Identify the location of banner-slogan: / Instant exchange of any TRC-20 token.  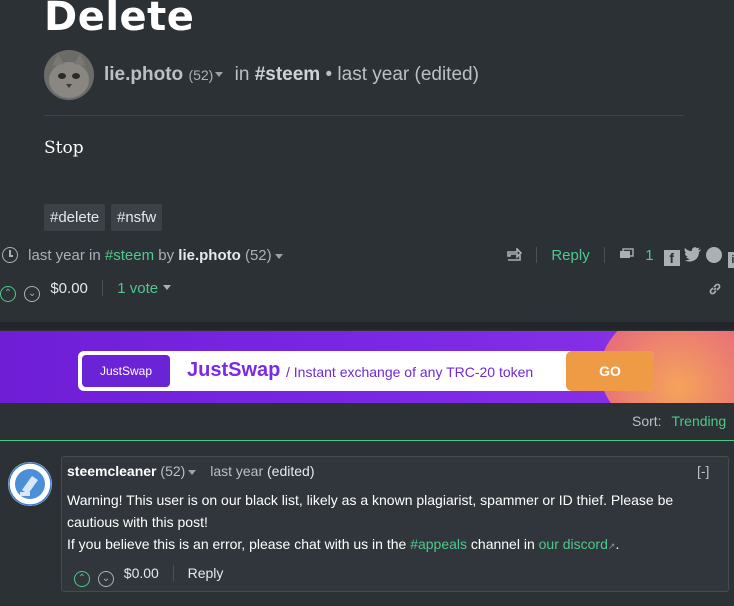
(410, 372).